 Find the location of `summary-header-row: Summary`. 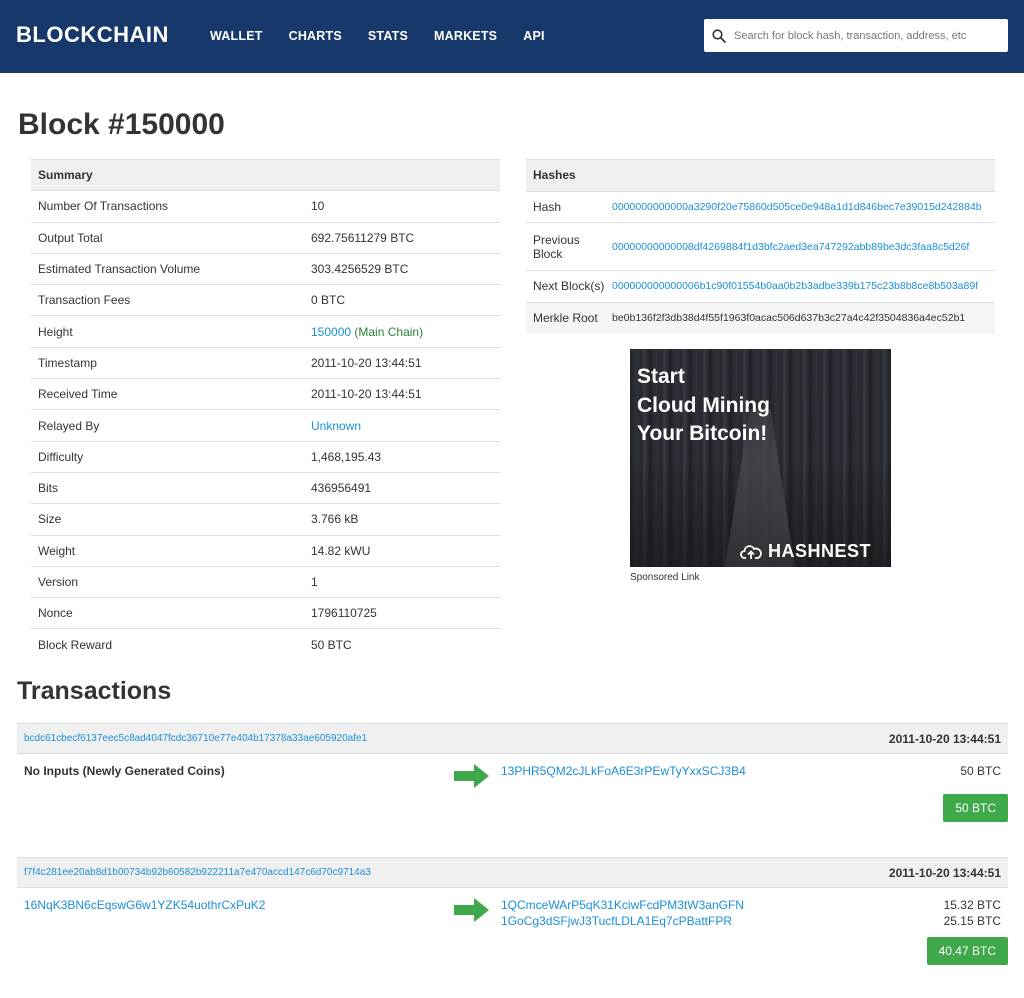

summary-header-row: Summary is located at coordinates (265, 174).